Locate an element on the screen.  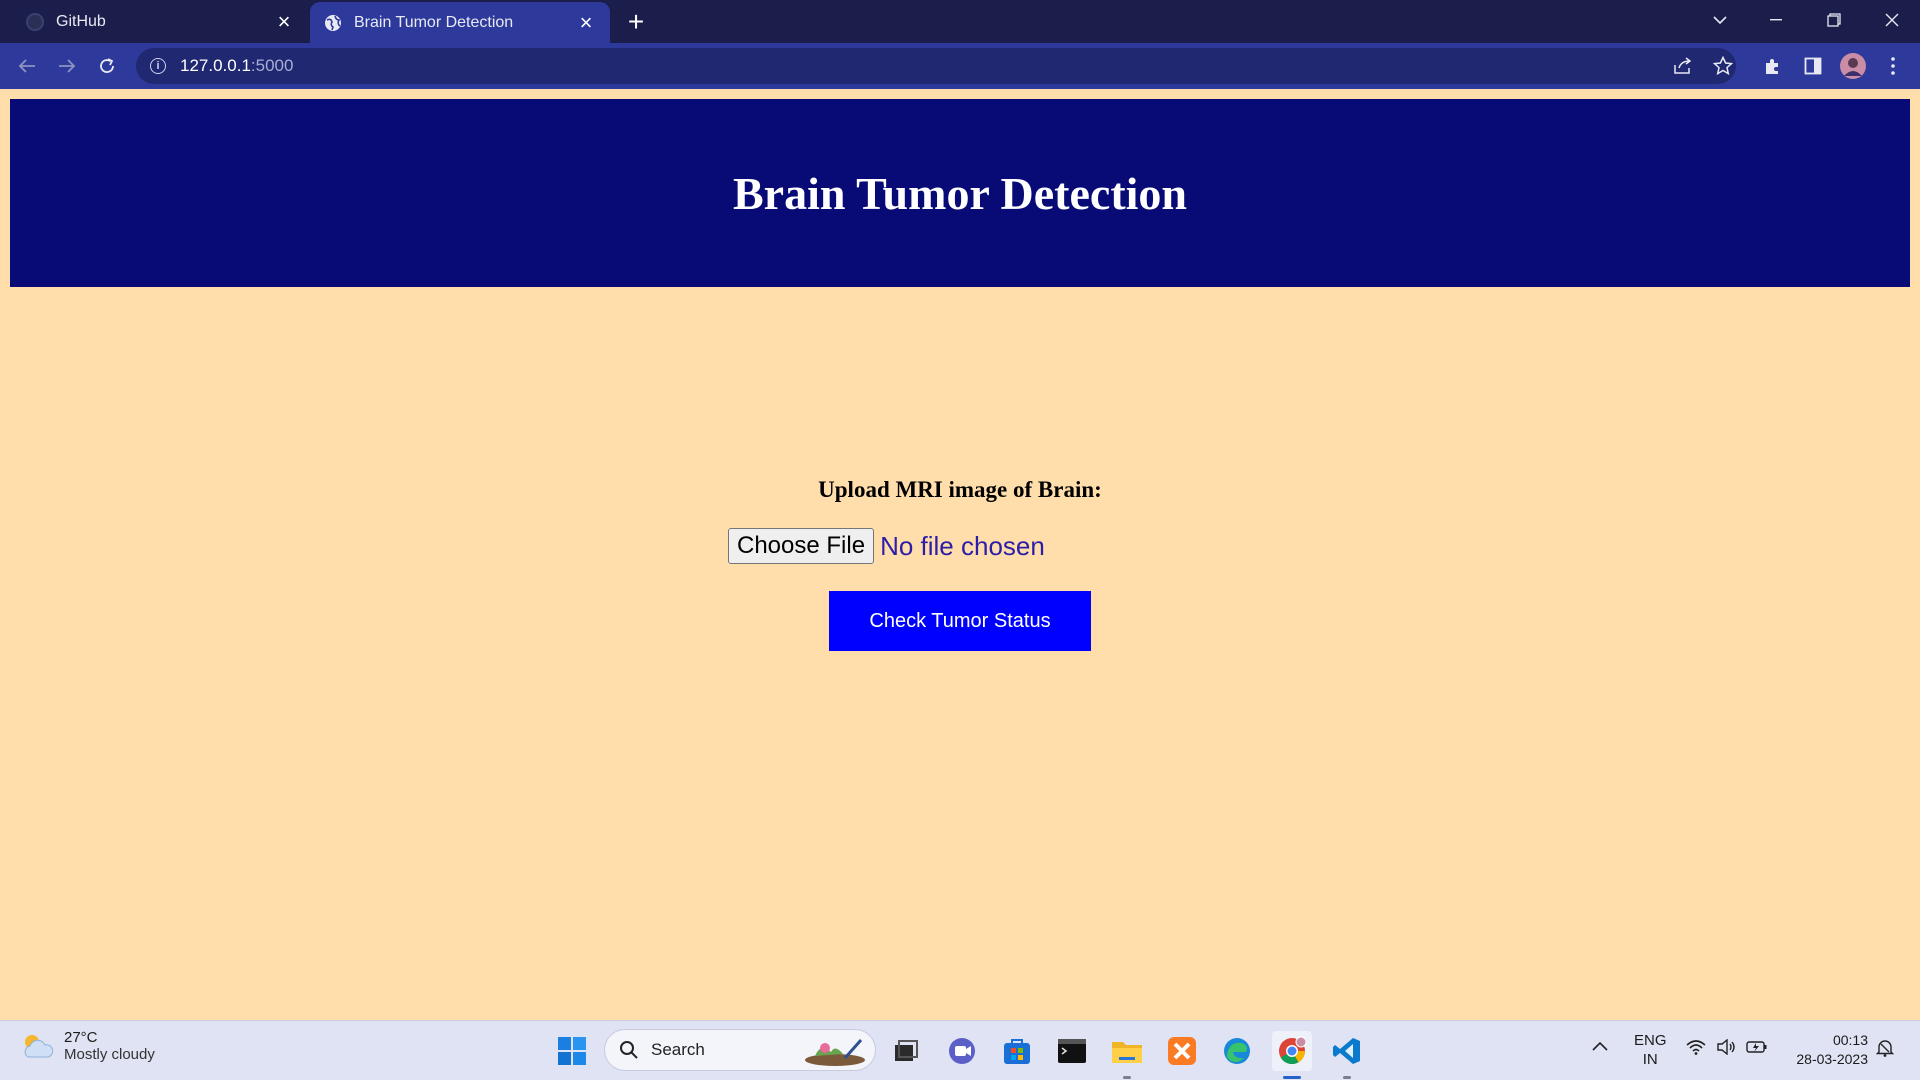
task-view-button is located at coordinates (906, 1051).